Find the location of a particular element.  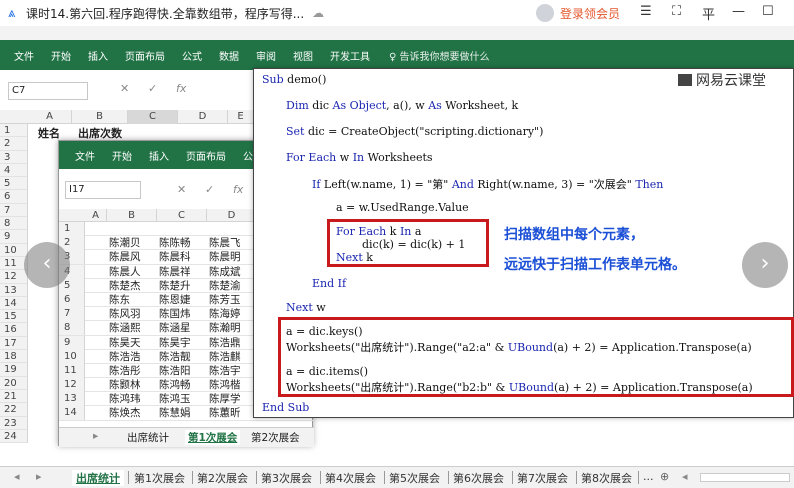

cell: 陈晨明 is located at coordinates (225, 257).